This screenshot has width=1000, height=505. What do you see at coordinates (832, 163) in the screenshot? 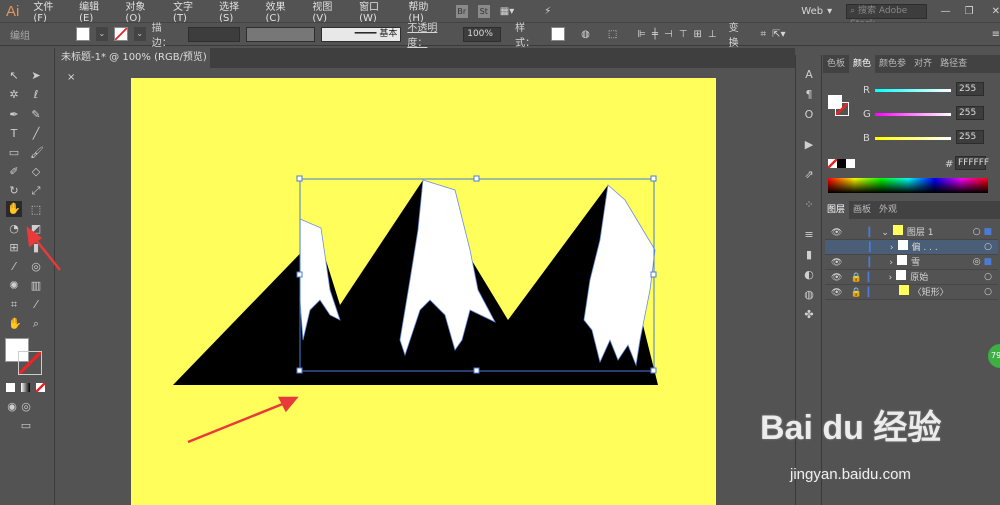
I see `none-swatch` at bounding box center [832, 163].